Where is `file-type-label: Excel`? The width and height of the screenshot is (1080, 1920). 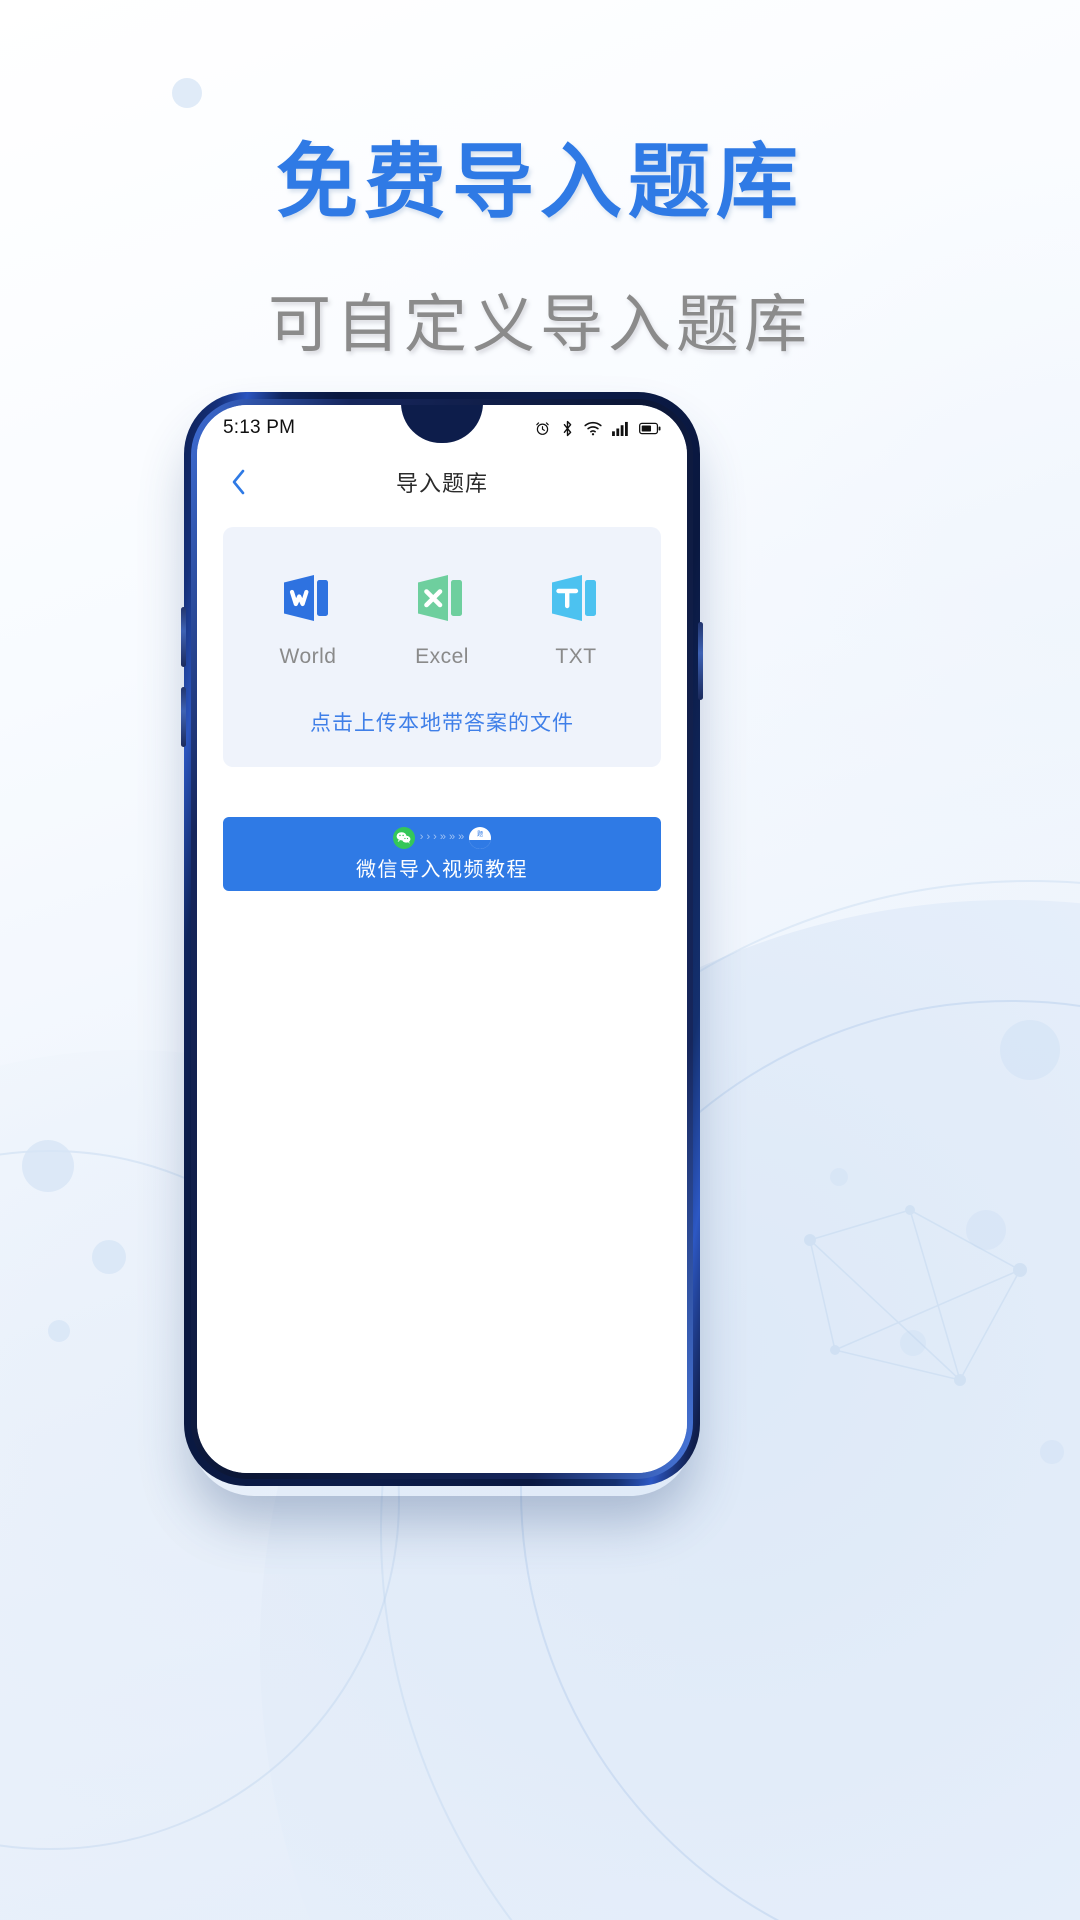 file-type-label: Excel is located at coordinates (442, 656).